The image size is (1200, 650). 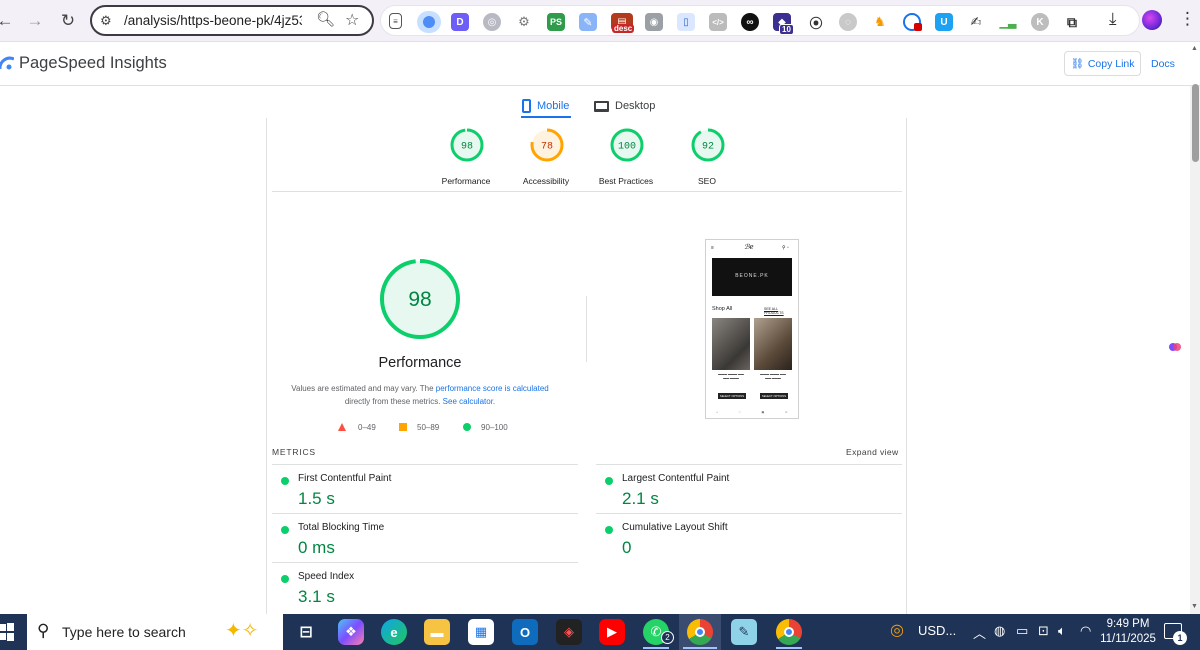 I want to click on ps-extension-icon: PS, so click(x=556, y=22).